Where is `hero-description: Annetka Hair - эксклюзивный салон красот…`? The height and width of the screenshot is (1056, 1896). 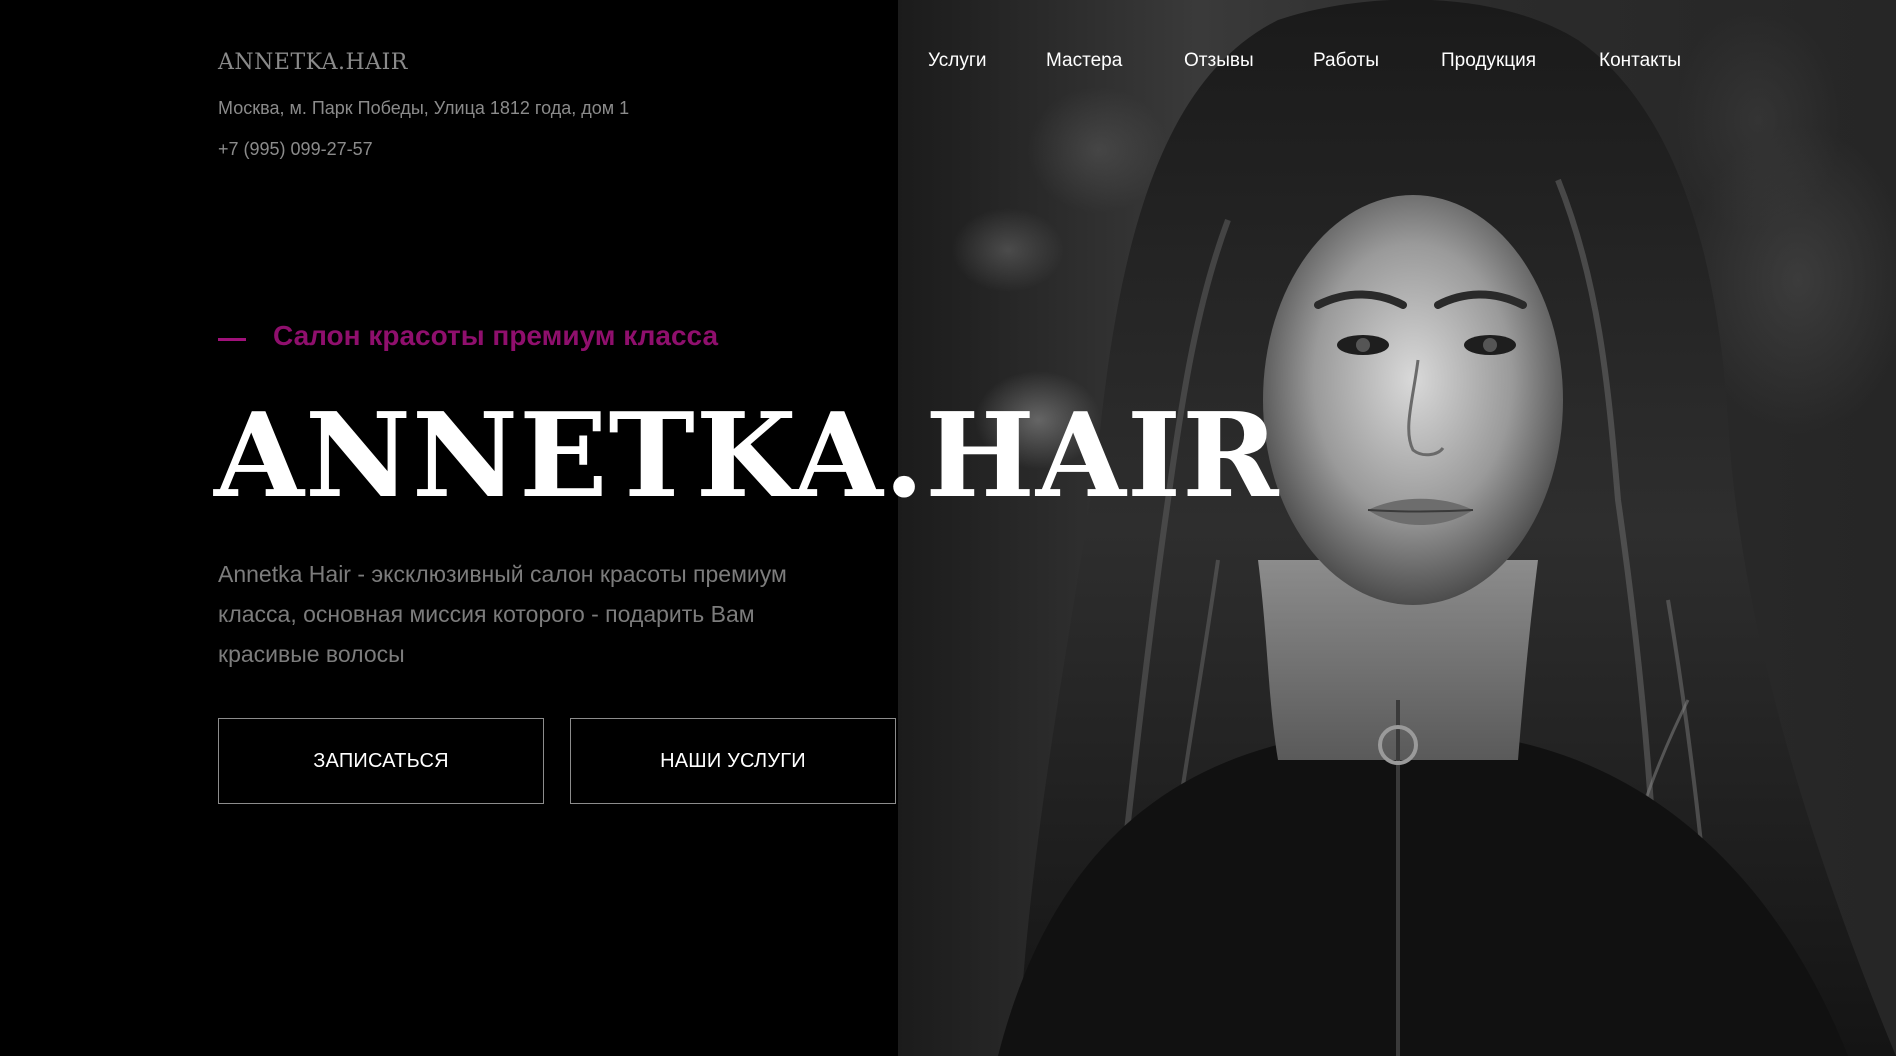 hero-description: Annetka Hair - эксклюзивный салон красот… is located at coordinates (502, 614).